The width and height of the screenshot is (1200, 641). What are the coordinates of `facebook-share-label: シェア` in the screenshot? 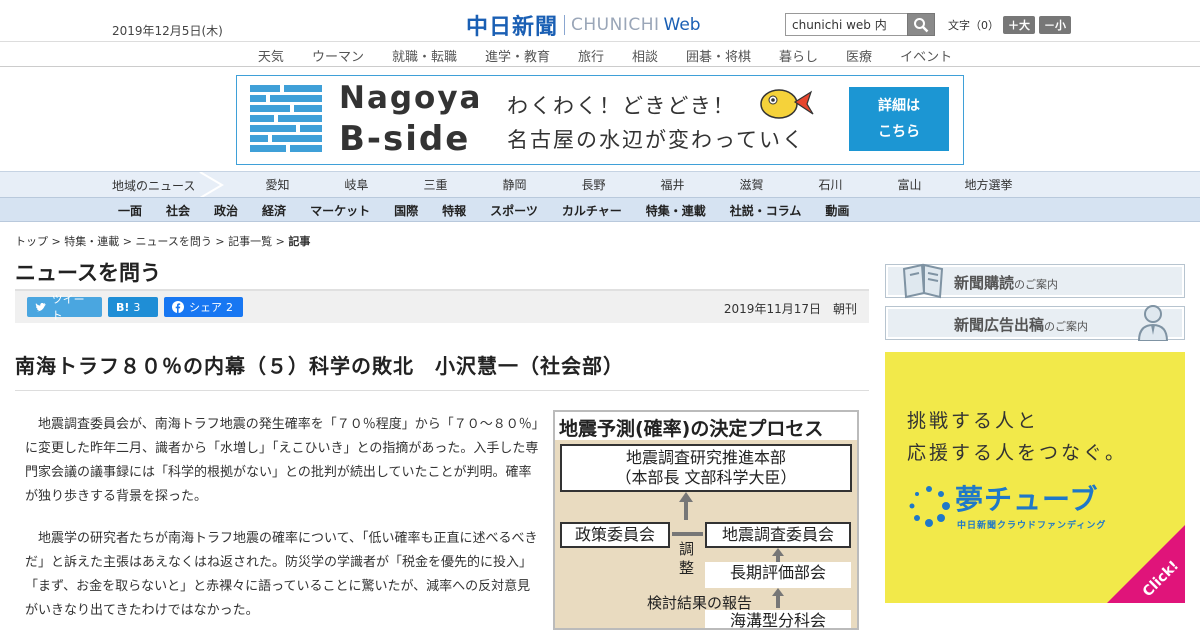 It's located at (205, 307).